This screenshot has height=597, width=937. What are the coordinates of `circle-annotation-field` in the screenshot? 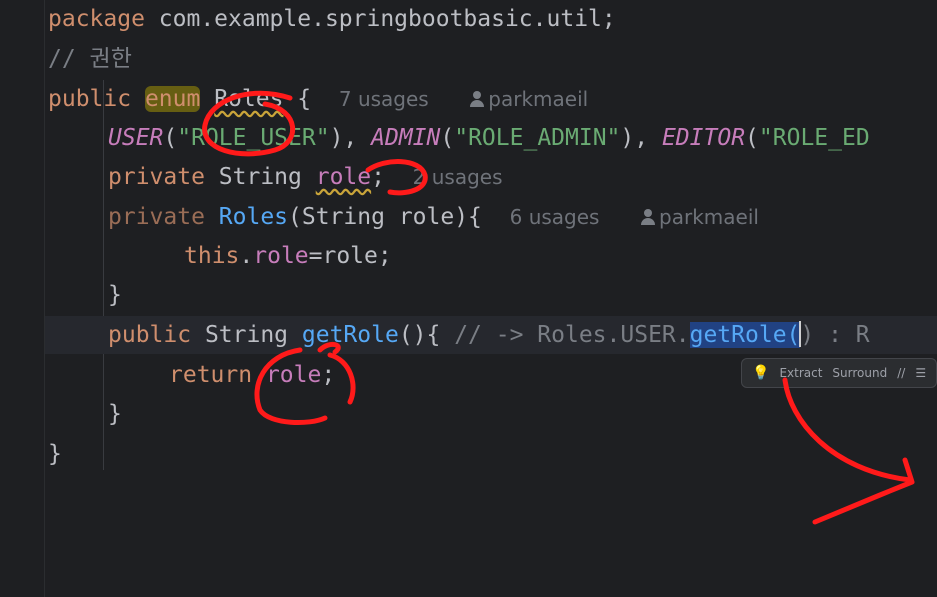 It's located at (396, 177).